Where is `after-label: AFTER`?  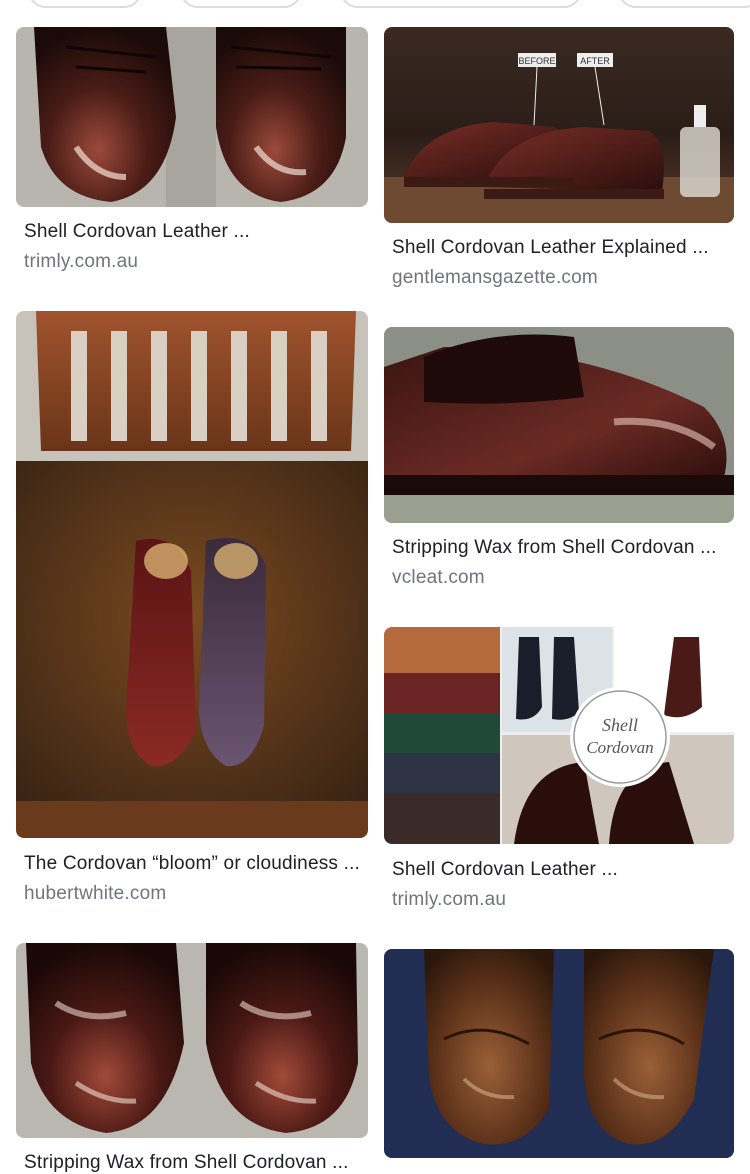
after-label: AFTER is located at coordinates (595, 61).